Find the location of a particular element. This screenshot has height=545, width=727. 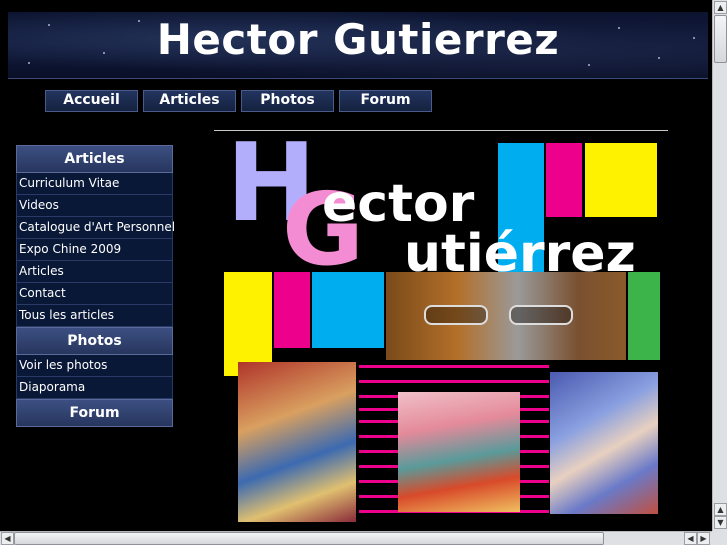

sidebar-item-curriculum-vitae: Curriculum Vitae is located at coordinates (94, 184).